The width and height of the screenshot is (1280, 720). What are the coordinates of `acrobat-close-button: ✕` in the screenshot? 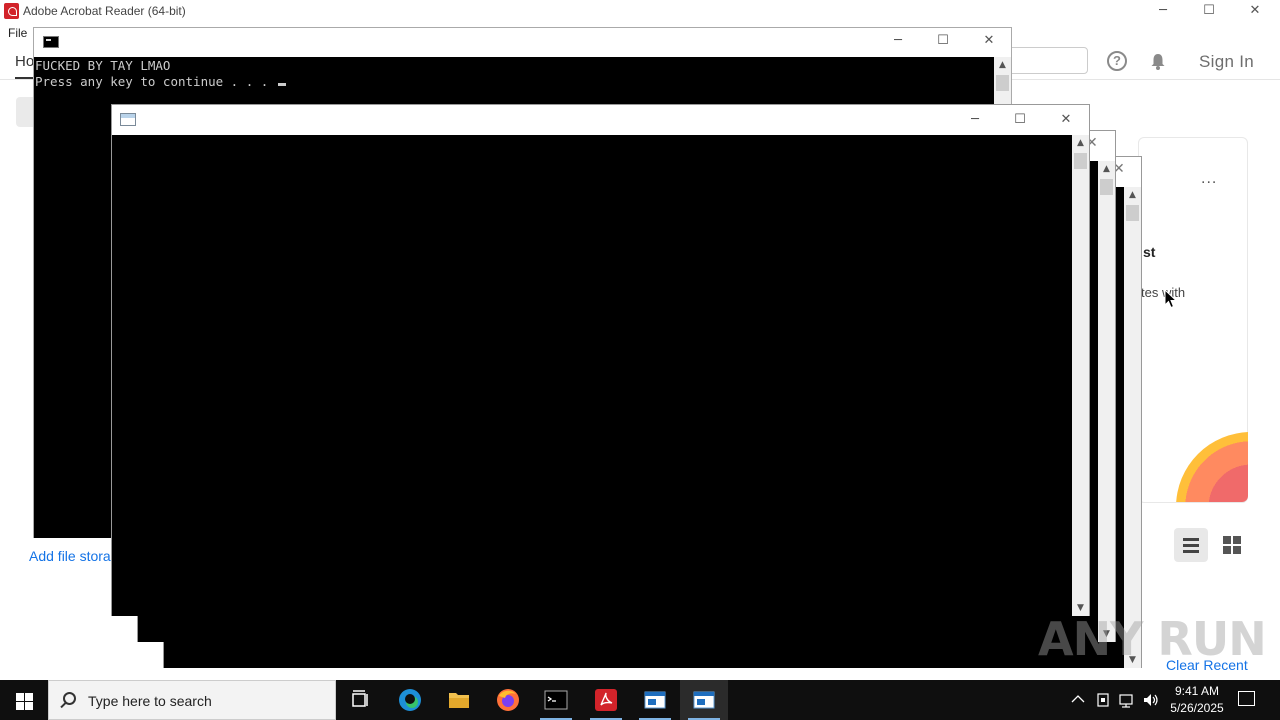 It's located at (1255, 11).